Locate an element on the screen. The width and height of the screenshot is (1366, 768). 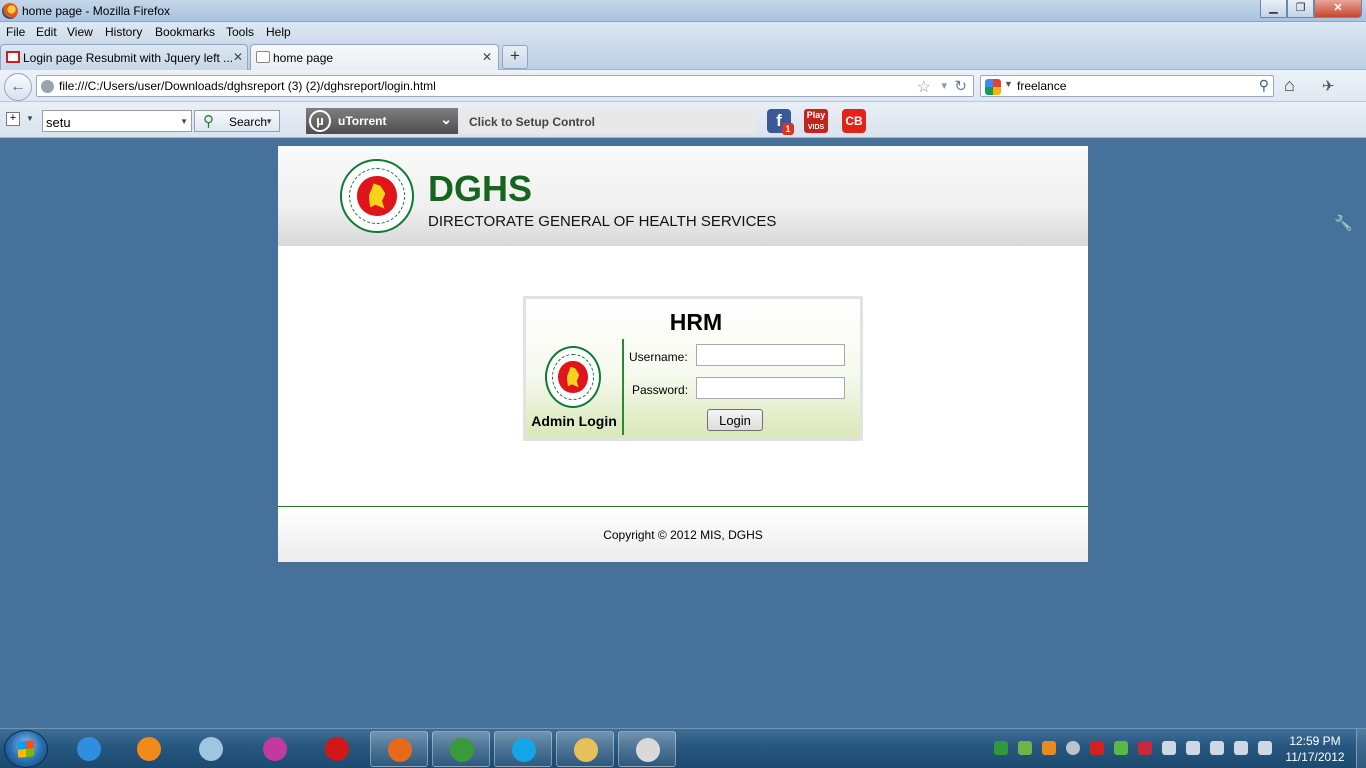
utorrent-button: µ uTorrent ⌄ is located at coordinates (382, 121).